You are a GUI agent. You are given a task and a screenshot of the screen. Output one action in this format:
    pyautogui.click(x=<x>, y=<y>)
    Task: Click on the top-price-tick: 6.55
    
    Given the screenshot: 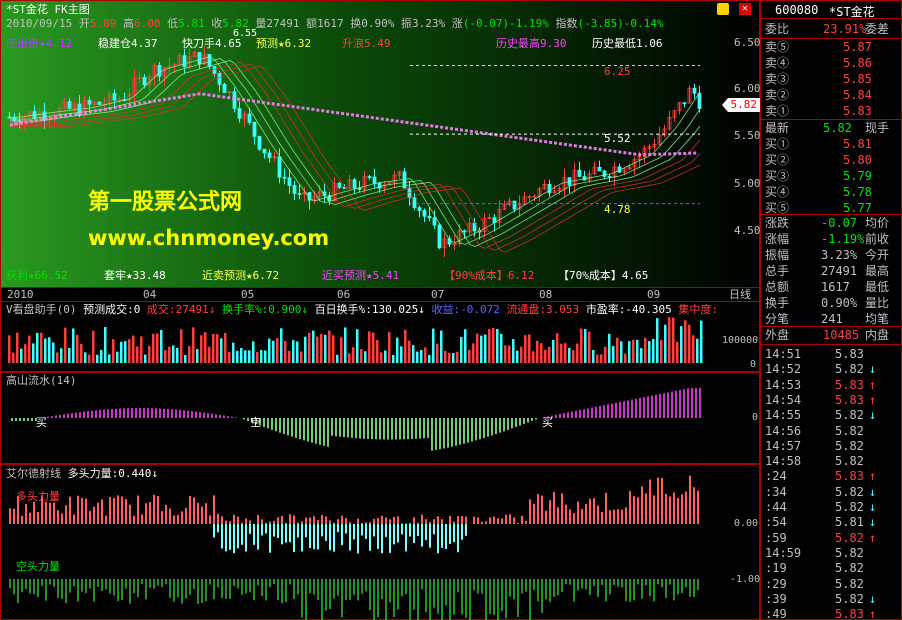 What is the action you would take?
    pyautogui.click(x=245, y=33)
    